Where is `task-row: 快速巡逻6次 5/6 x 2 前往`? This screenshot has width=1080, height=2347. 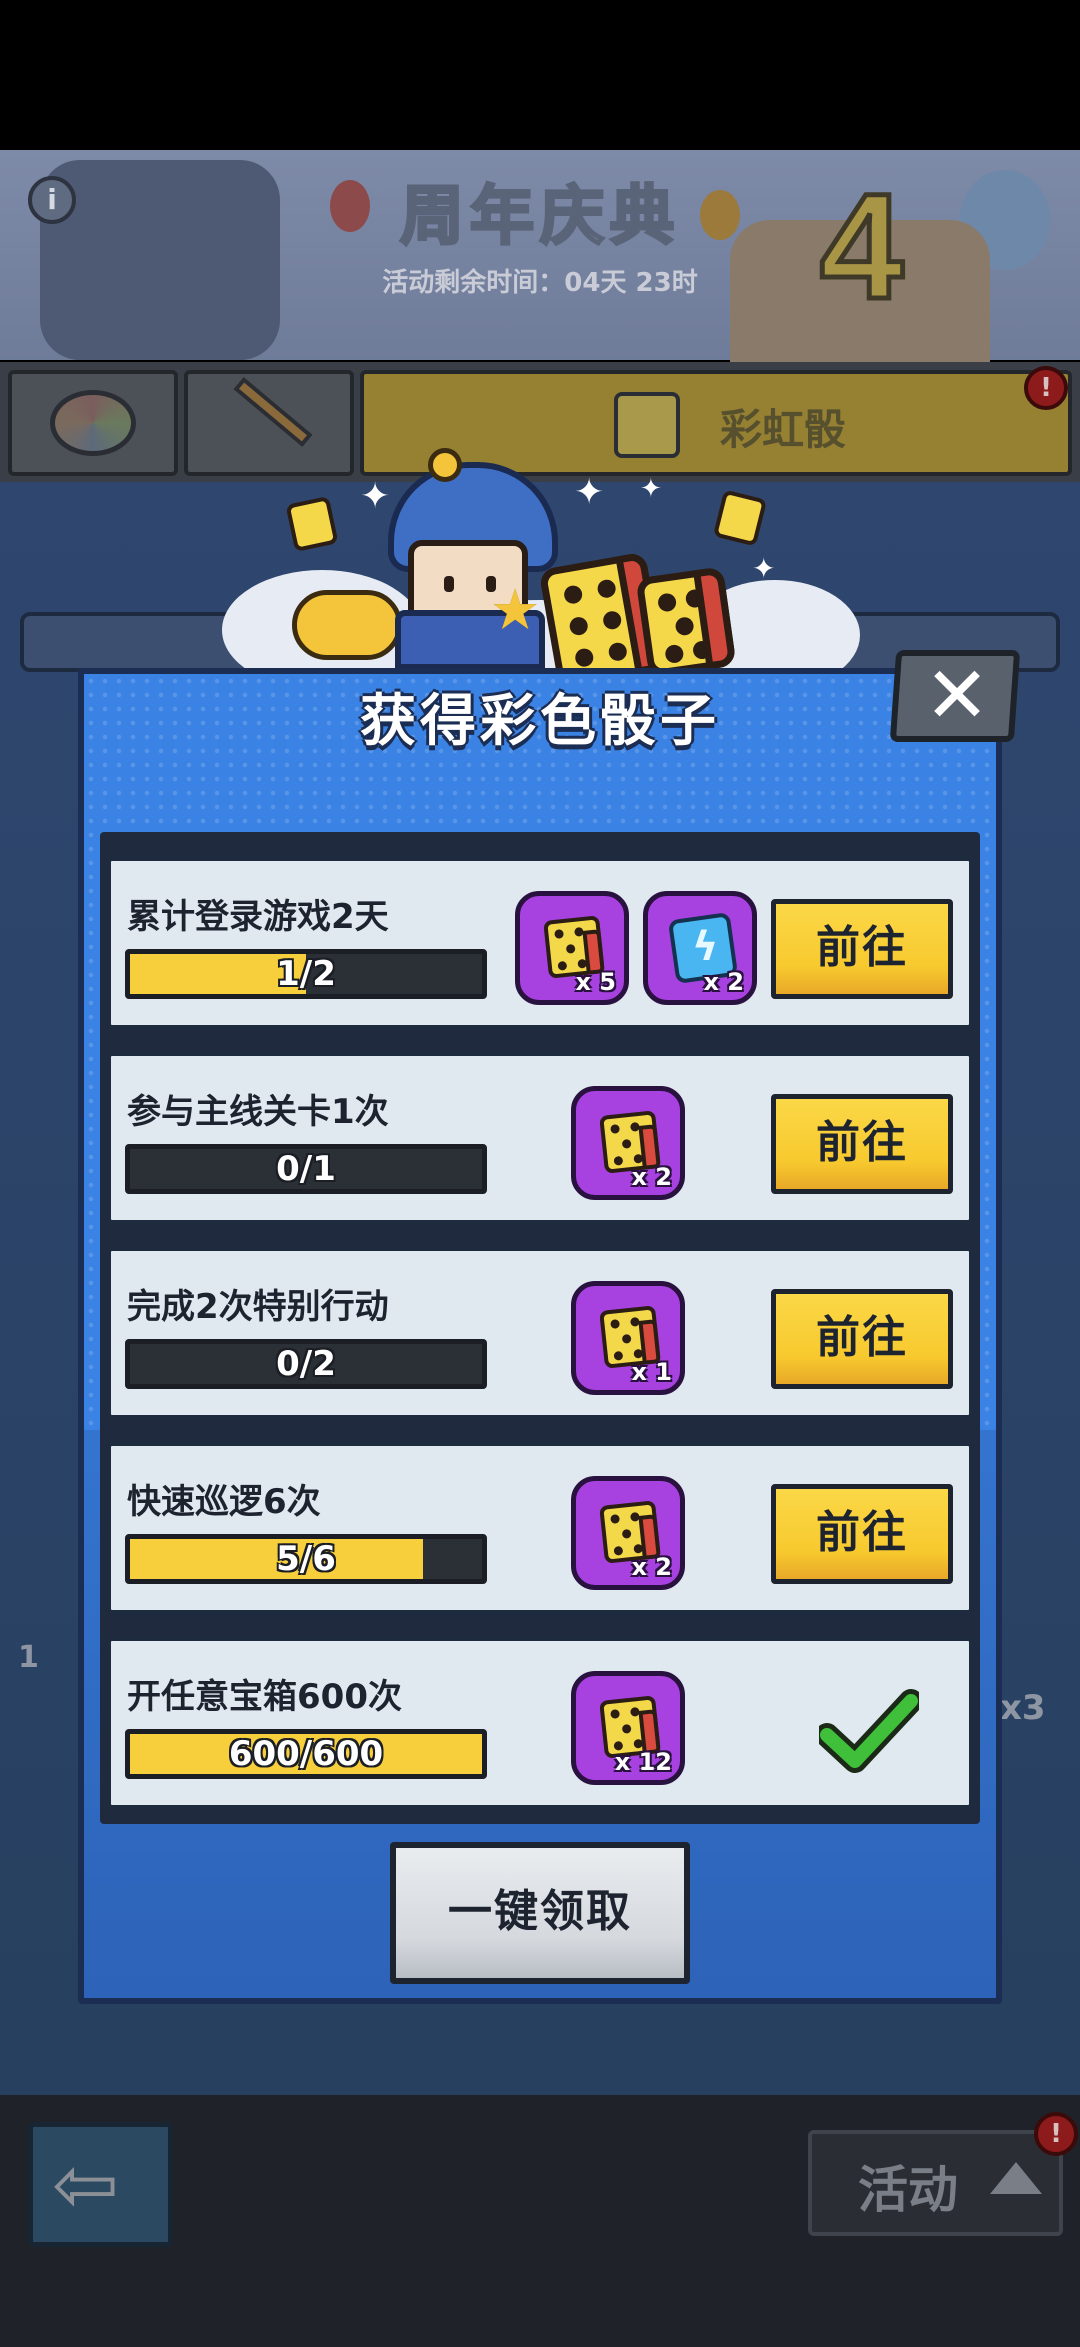 task-row: 快速巡逻6次 5/6 x 2 前往 is located at coordinates (540, 1528).